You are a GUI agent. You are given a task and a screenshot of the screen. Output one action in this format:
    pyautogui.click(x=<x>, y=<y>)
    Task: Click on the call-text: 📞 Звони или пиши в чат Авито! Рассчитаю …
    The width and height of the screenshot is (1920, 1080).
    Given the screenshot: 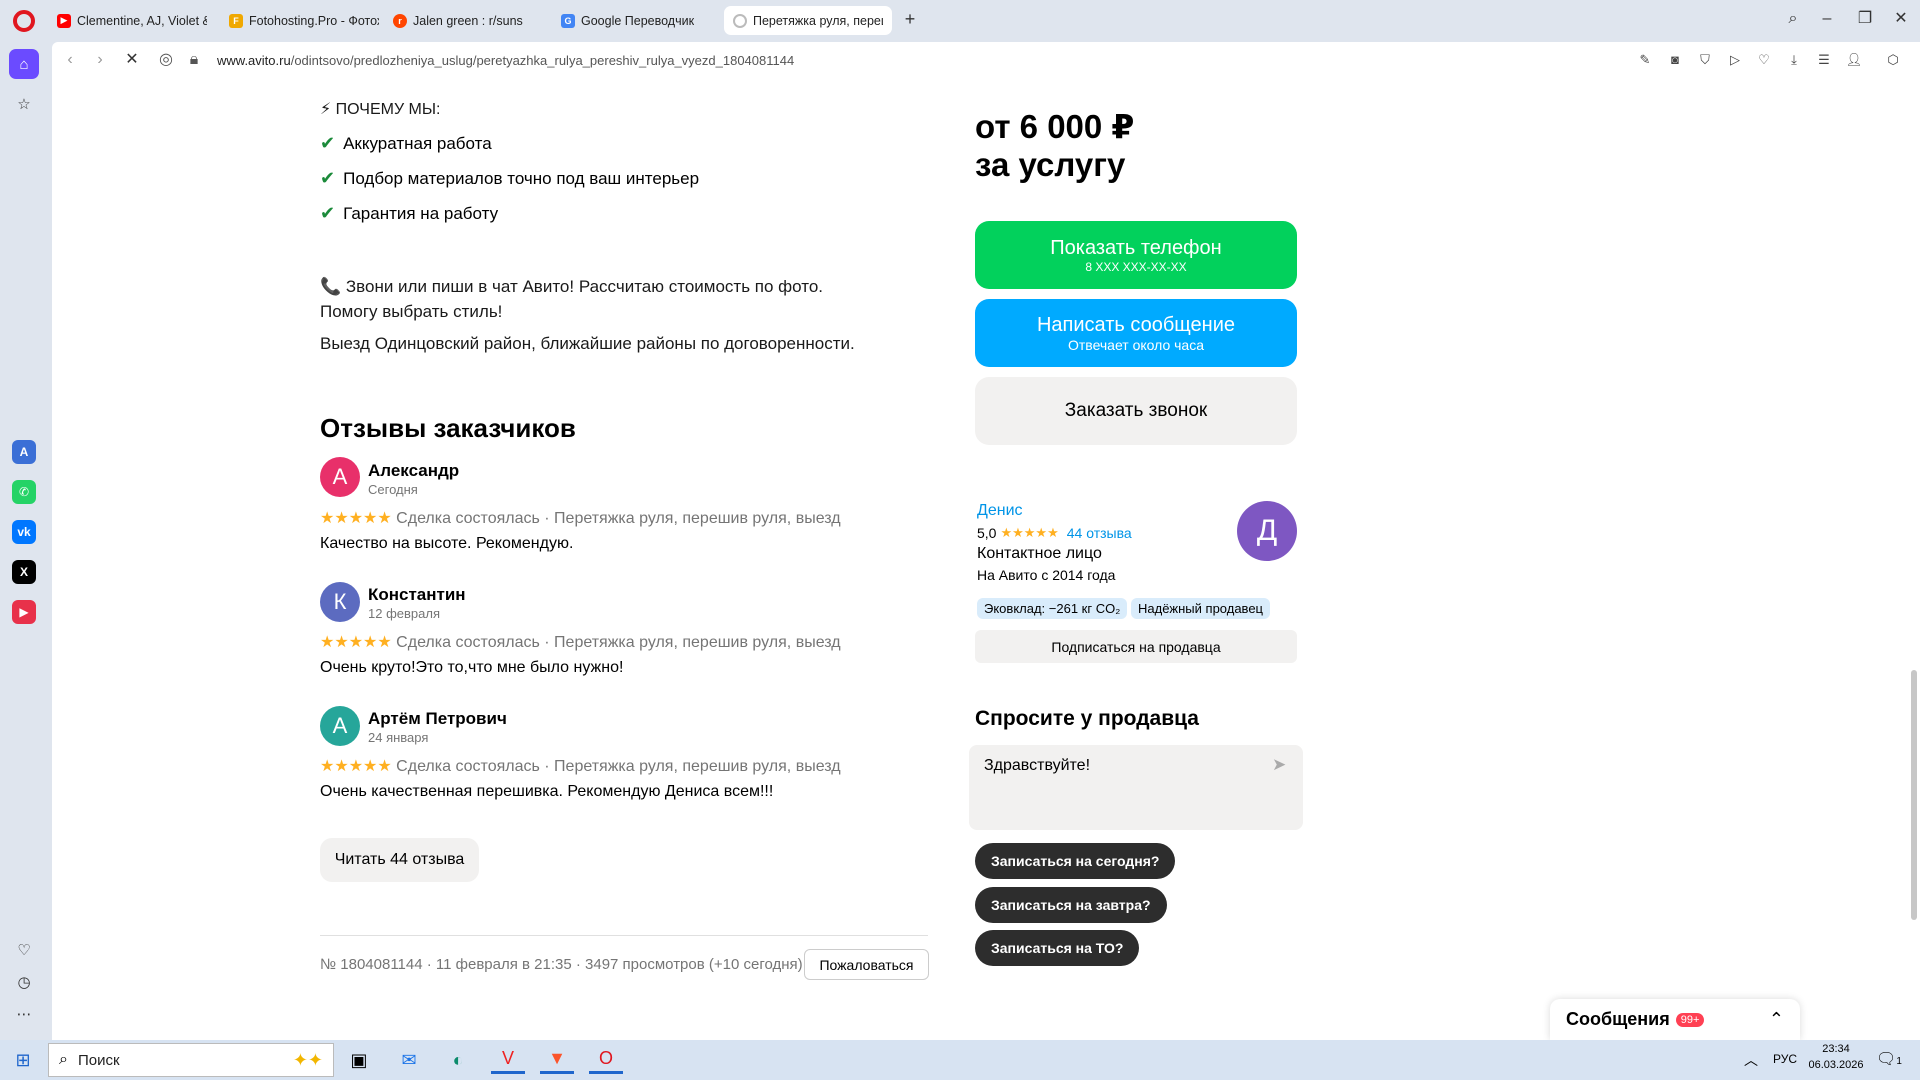 What is the action you would take?
    pyautogui.click(x=572, y=299)
    